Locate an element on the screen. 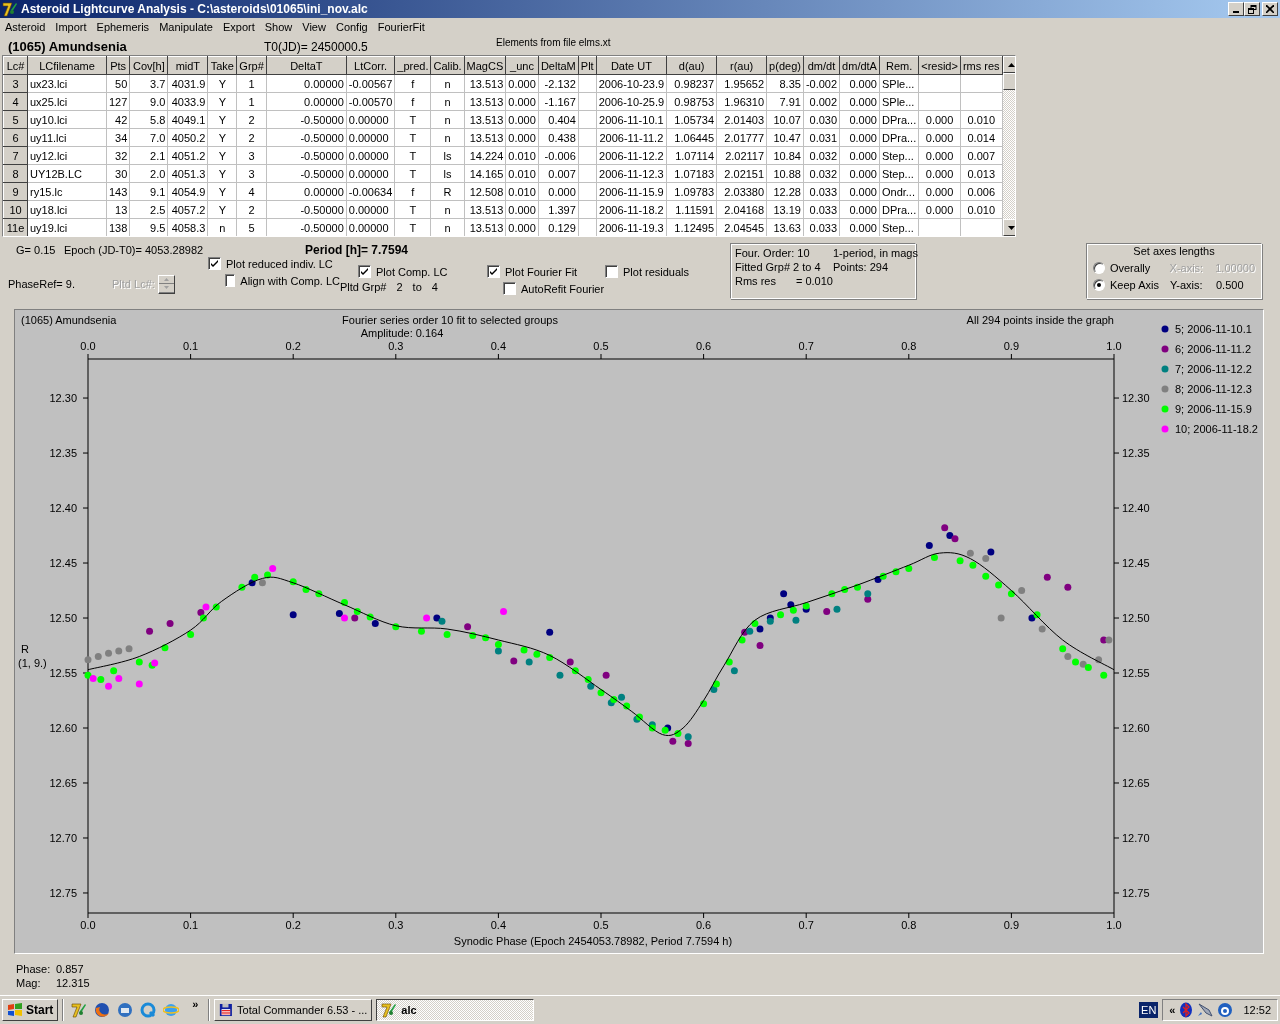 Image resolution: width=1280 pixels, height=1024 pixels. table-cell: 143 is located at coordinates (118, 191).